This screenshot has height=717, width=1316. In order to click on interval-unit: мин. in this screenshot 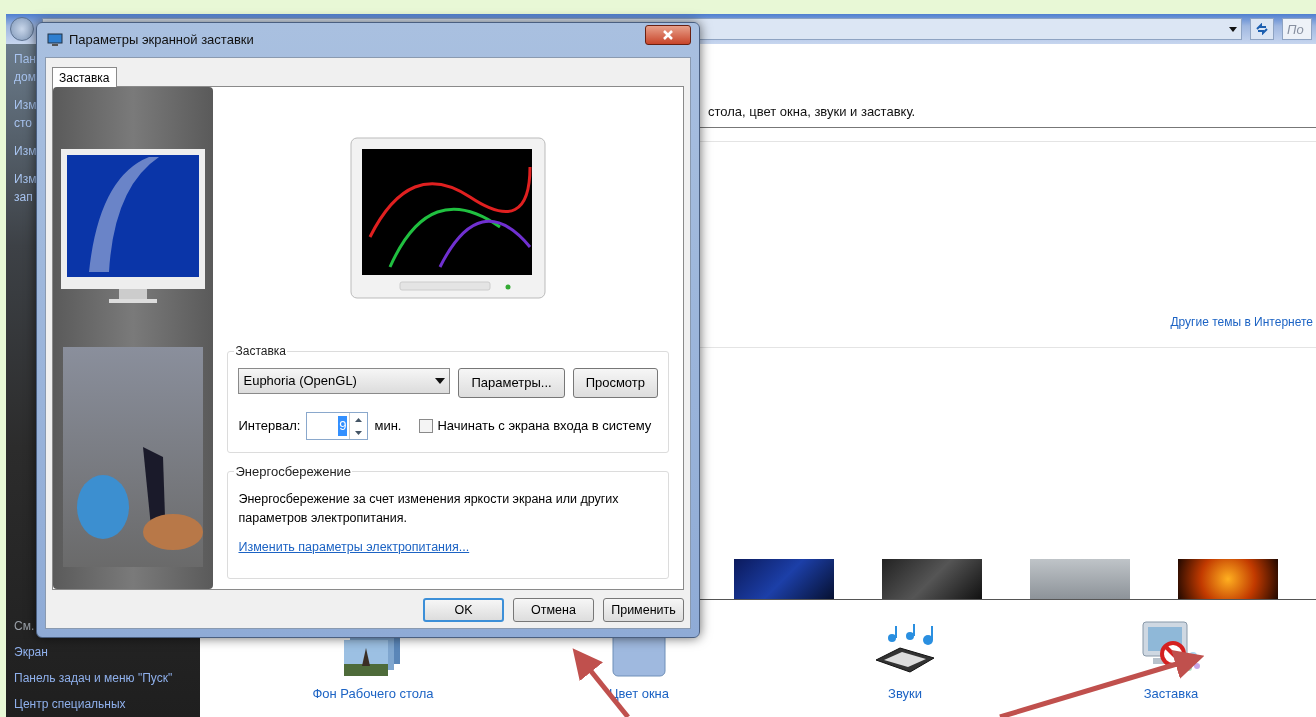, I will do `click(388, 426)`.